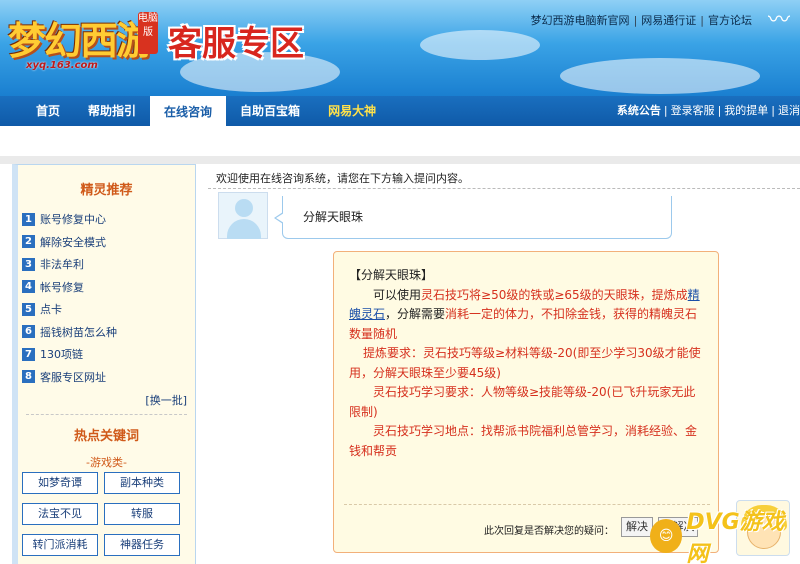 The image size is (800, 564). What do you see at coordinates (62, 265) in the screenshot?
I see `item-label: 非法牟利` at bounding box center [62, 265].